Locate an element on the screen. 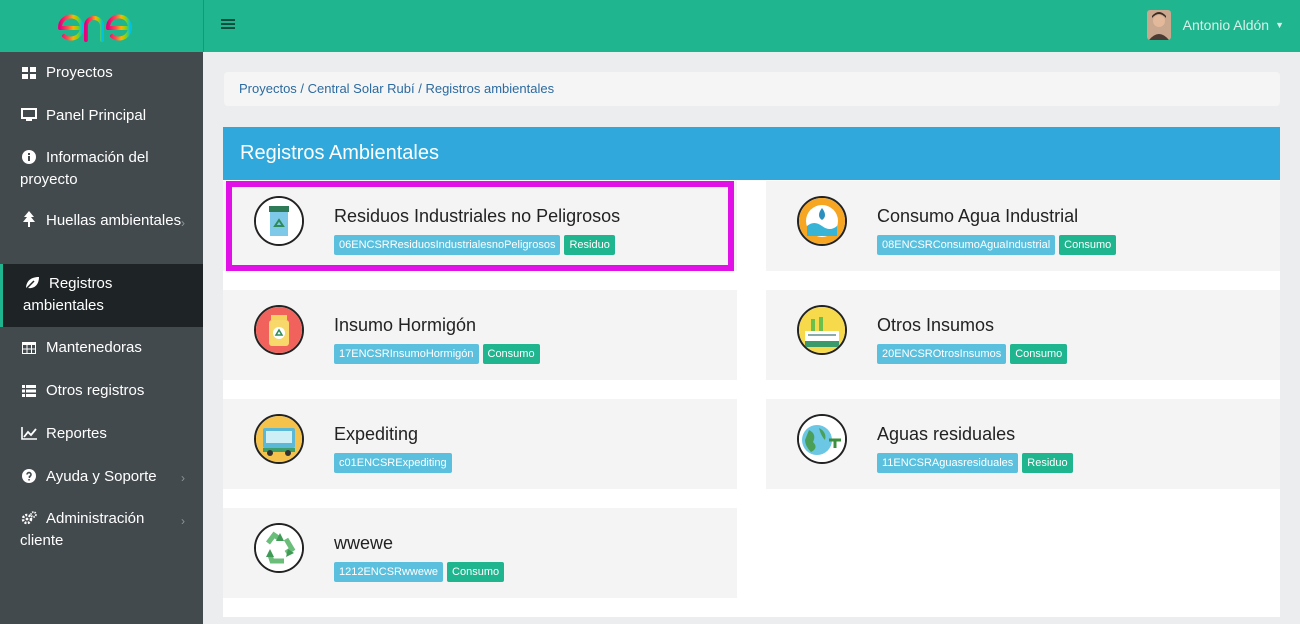 The height and width of the screenshot is (624, 1300). sidebar-item-proyectos: Proyectos is located at coordinates (101, 73).